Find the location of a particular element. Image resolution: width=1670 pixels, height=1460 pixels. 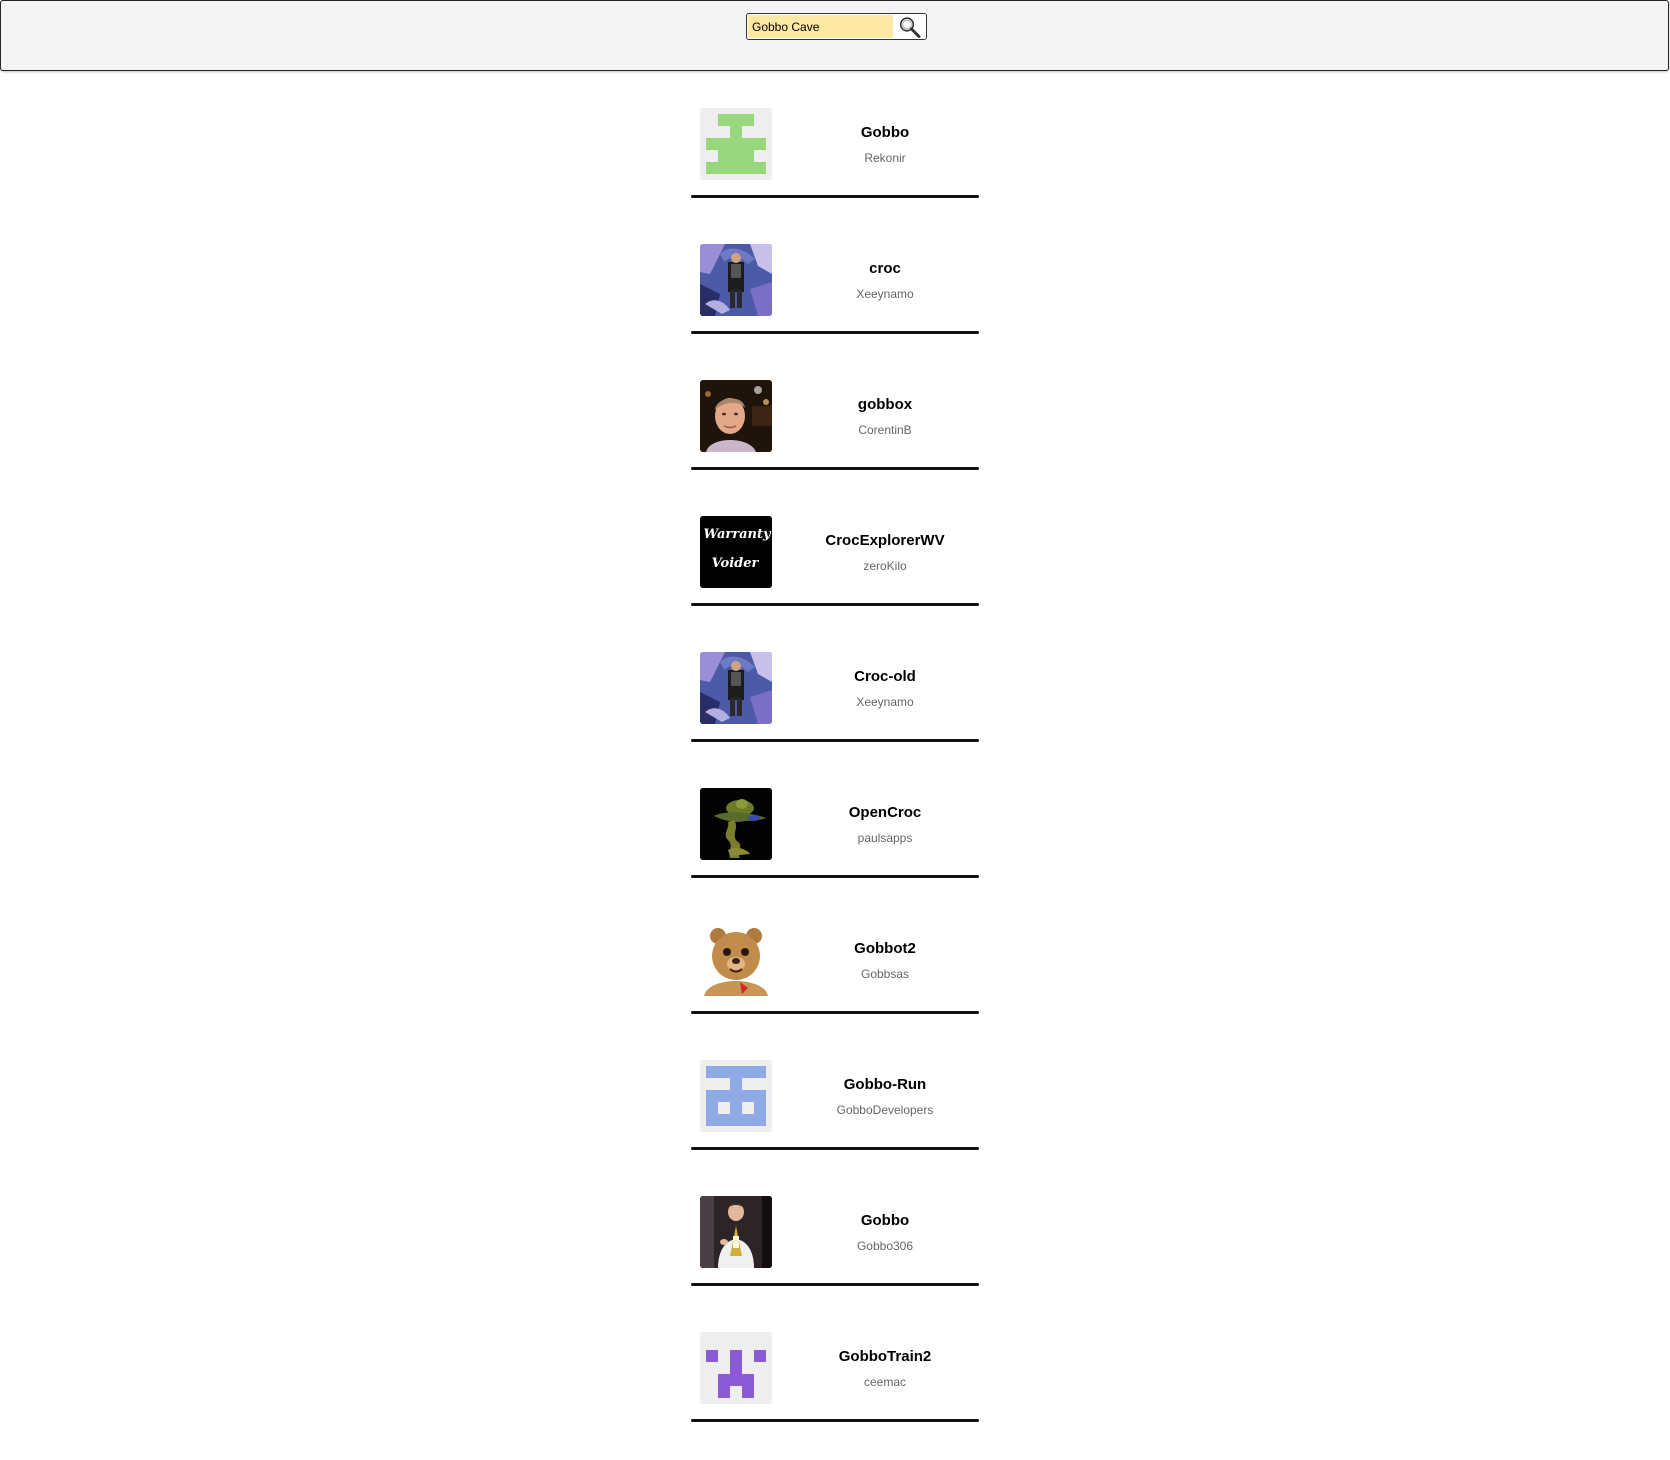

result-owner: Rekonir is located at coordinates (885, 158).